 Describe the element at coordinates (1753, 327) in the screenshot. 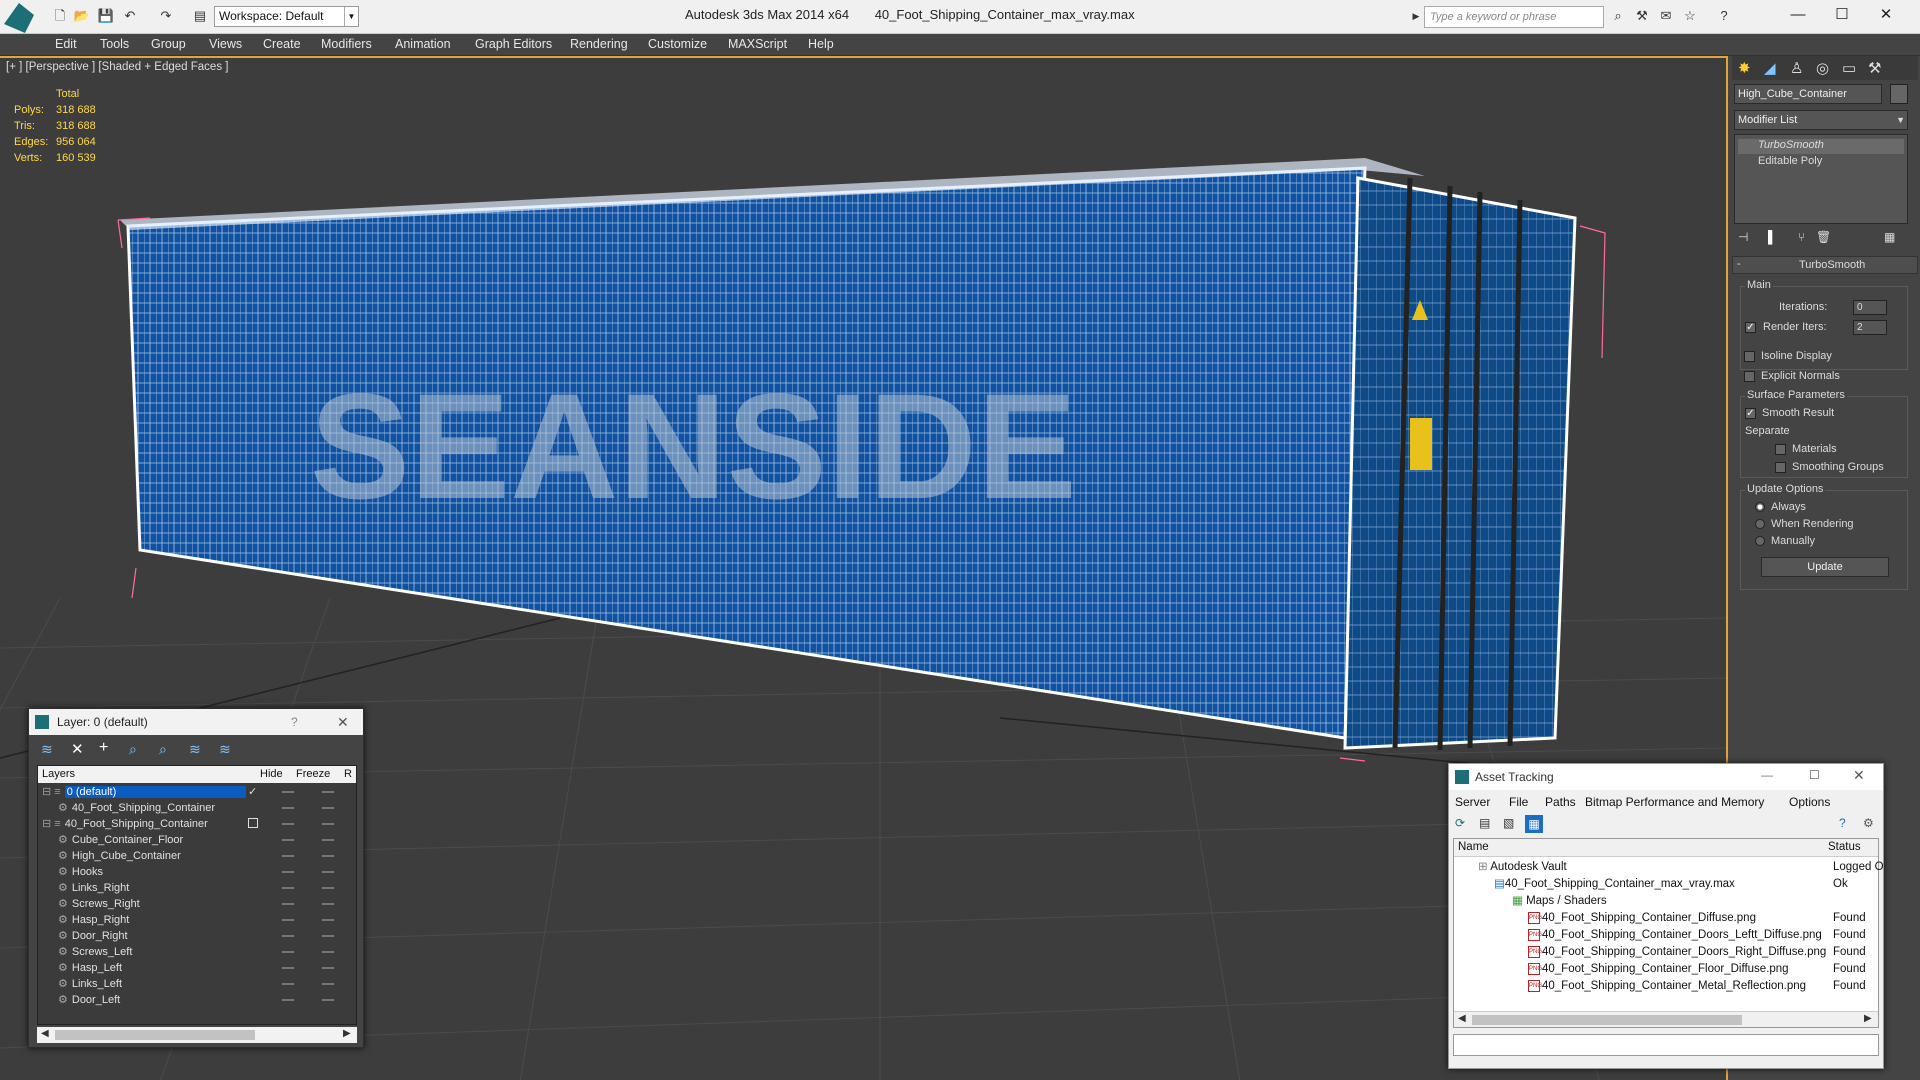

I see `render-iters-checkbox: ✓` at that location.